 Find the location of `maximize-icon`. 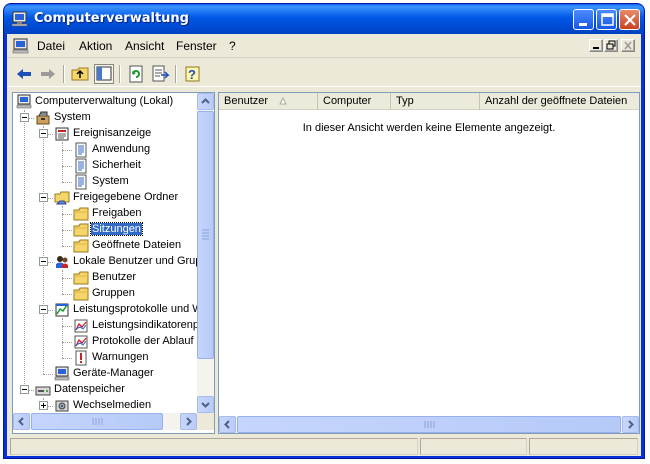

maximize-icon is located at coordinates (607, 19).